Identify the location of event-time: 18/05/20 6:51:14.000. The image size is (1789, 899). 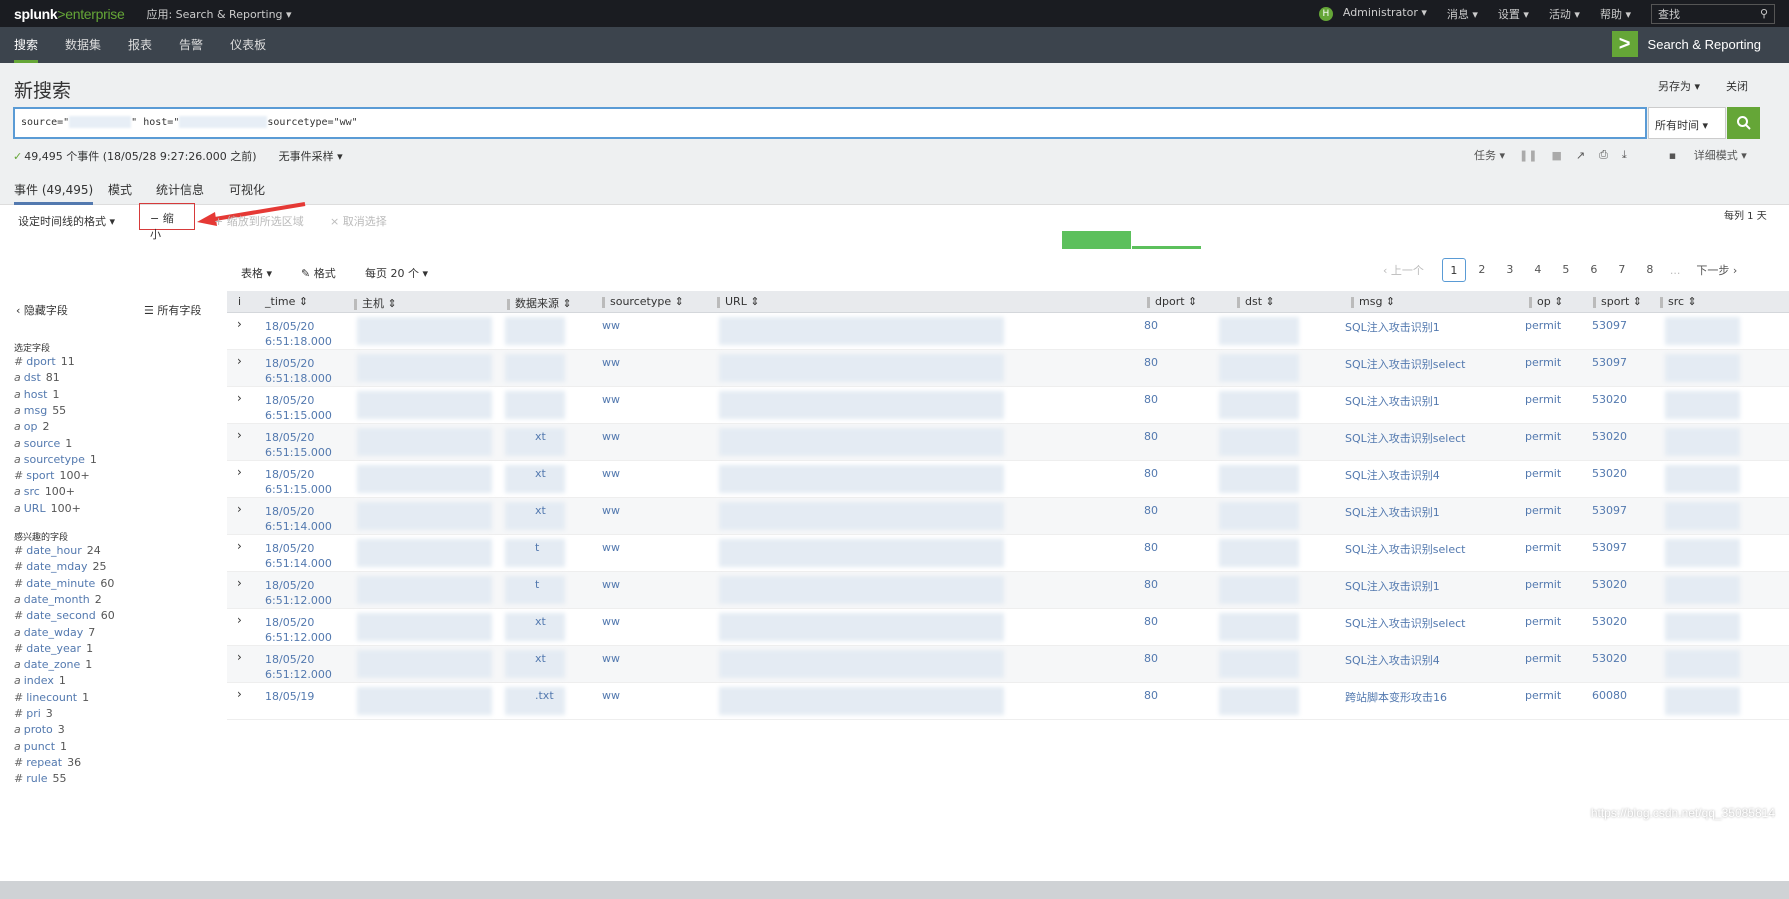
(298, 519).